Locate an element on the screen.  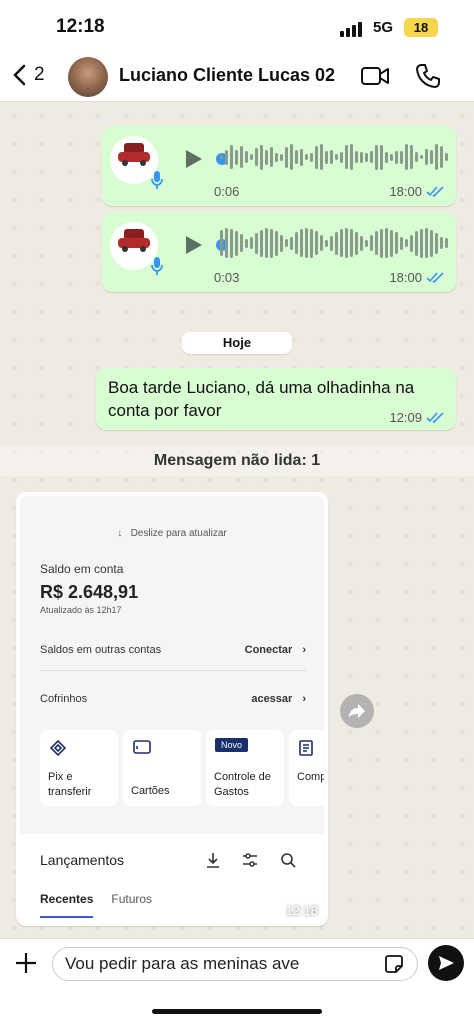
pix-card: Pix e transferir is located at coordinates (79, 768).